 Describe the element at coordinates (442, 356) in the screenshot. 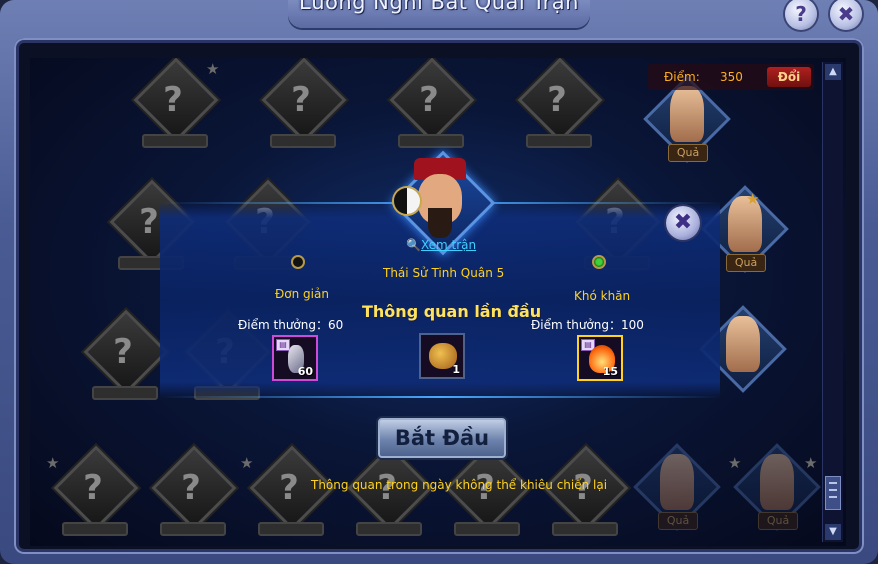

I see `first-clear-reward-item: 1` at that location.